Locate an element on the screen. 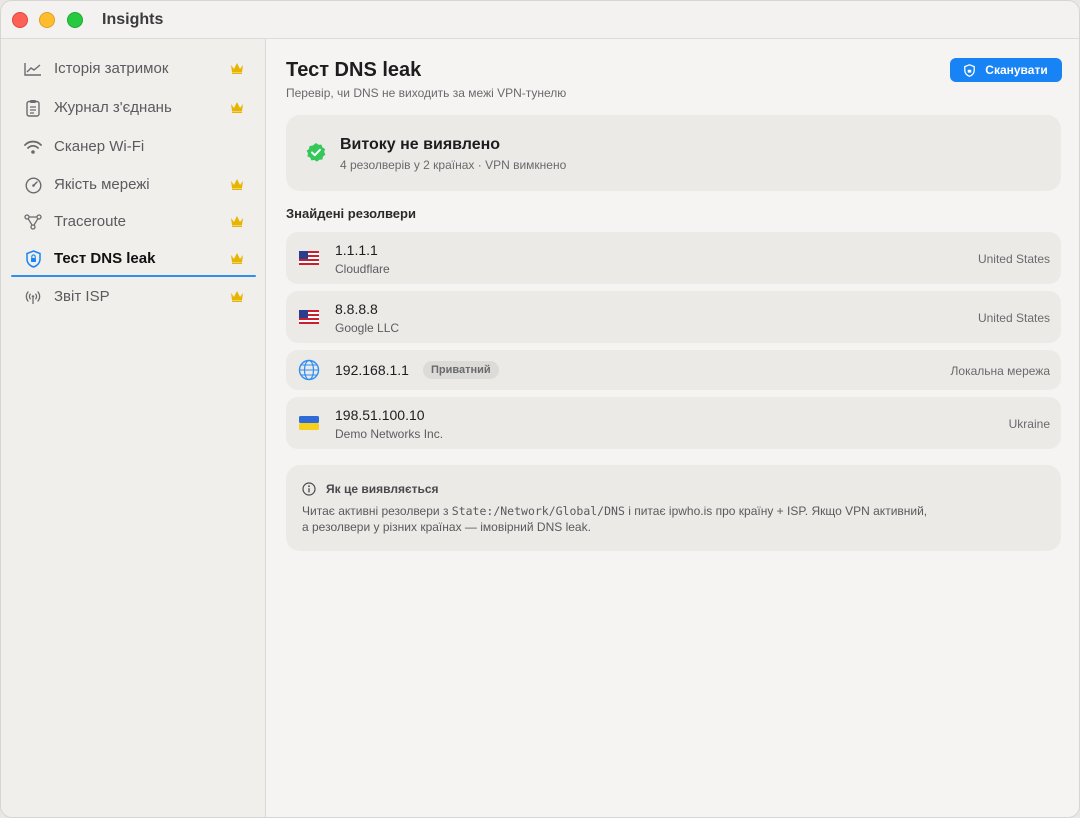 Image resolution: width=1080 pixels, height=818 pixels. clipboard-icon is located at coordinates (33, 108).